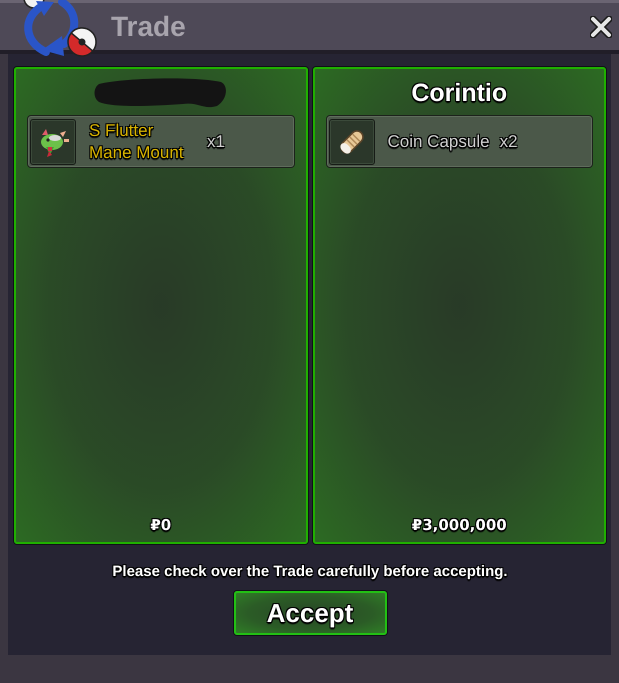  I want to click on item-slot: Coin Capsule x2, so click(459, 141).